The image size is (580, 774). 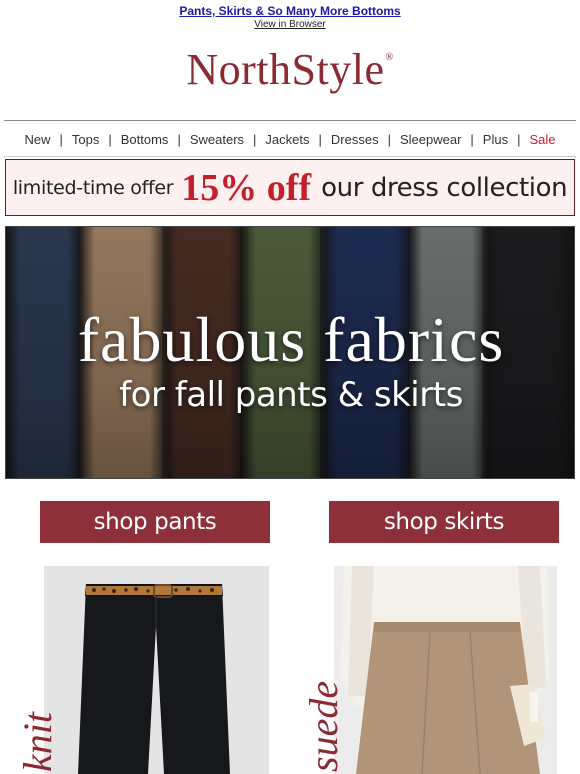 I want to click on shop-skirts-button: shop skirts, so click(x=444, y=522).